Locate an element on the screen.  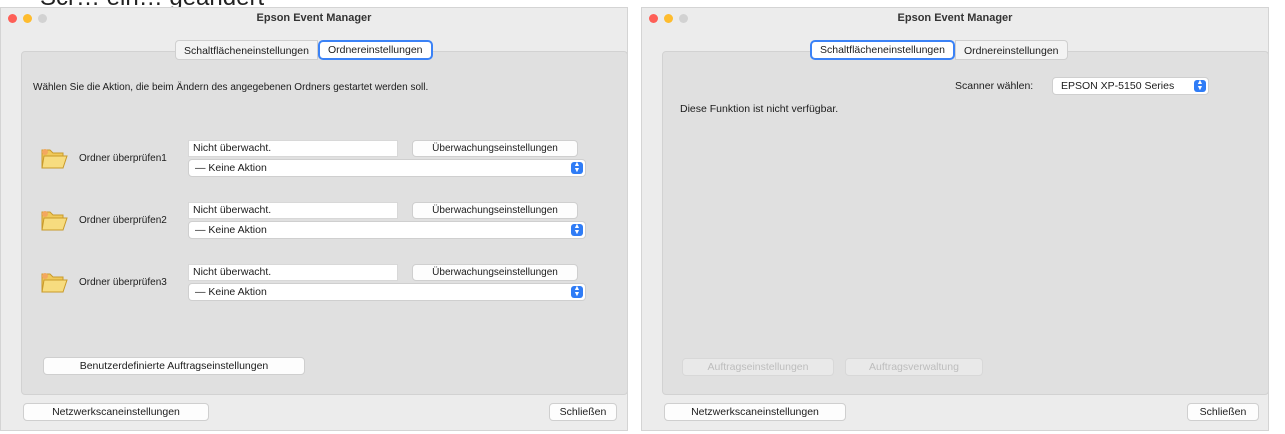
scanner-select-value: EPSON XP-5150 Series is located at coordinates (1118, 86).